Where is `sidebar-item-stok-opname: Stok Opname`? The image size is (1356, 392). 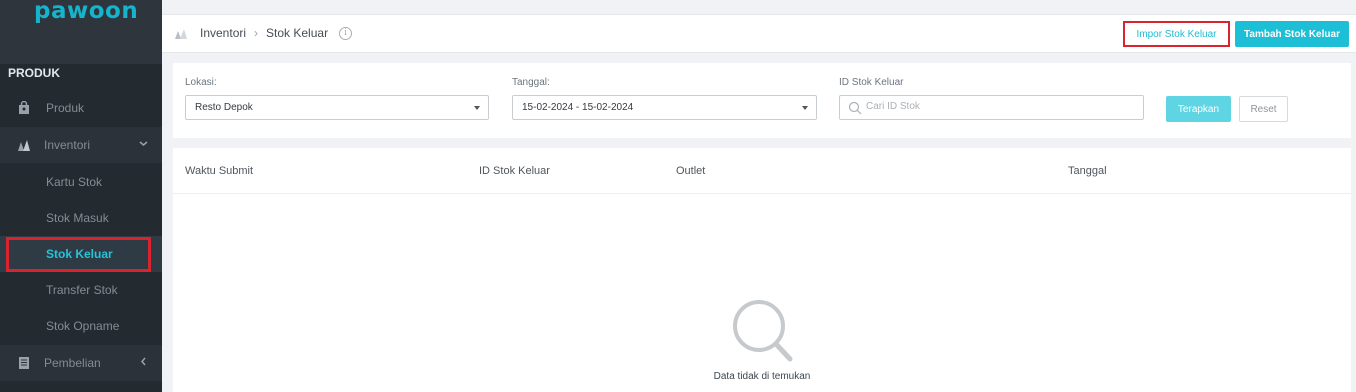
sidebar-item-stok-opname: Stok Opname is located at coordinates (81, 326).